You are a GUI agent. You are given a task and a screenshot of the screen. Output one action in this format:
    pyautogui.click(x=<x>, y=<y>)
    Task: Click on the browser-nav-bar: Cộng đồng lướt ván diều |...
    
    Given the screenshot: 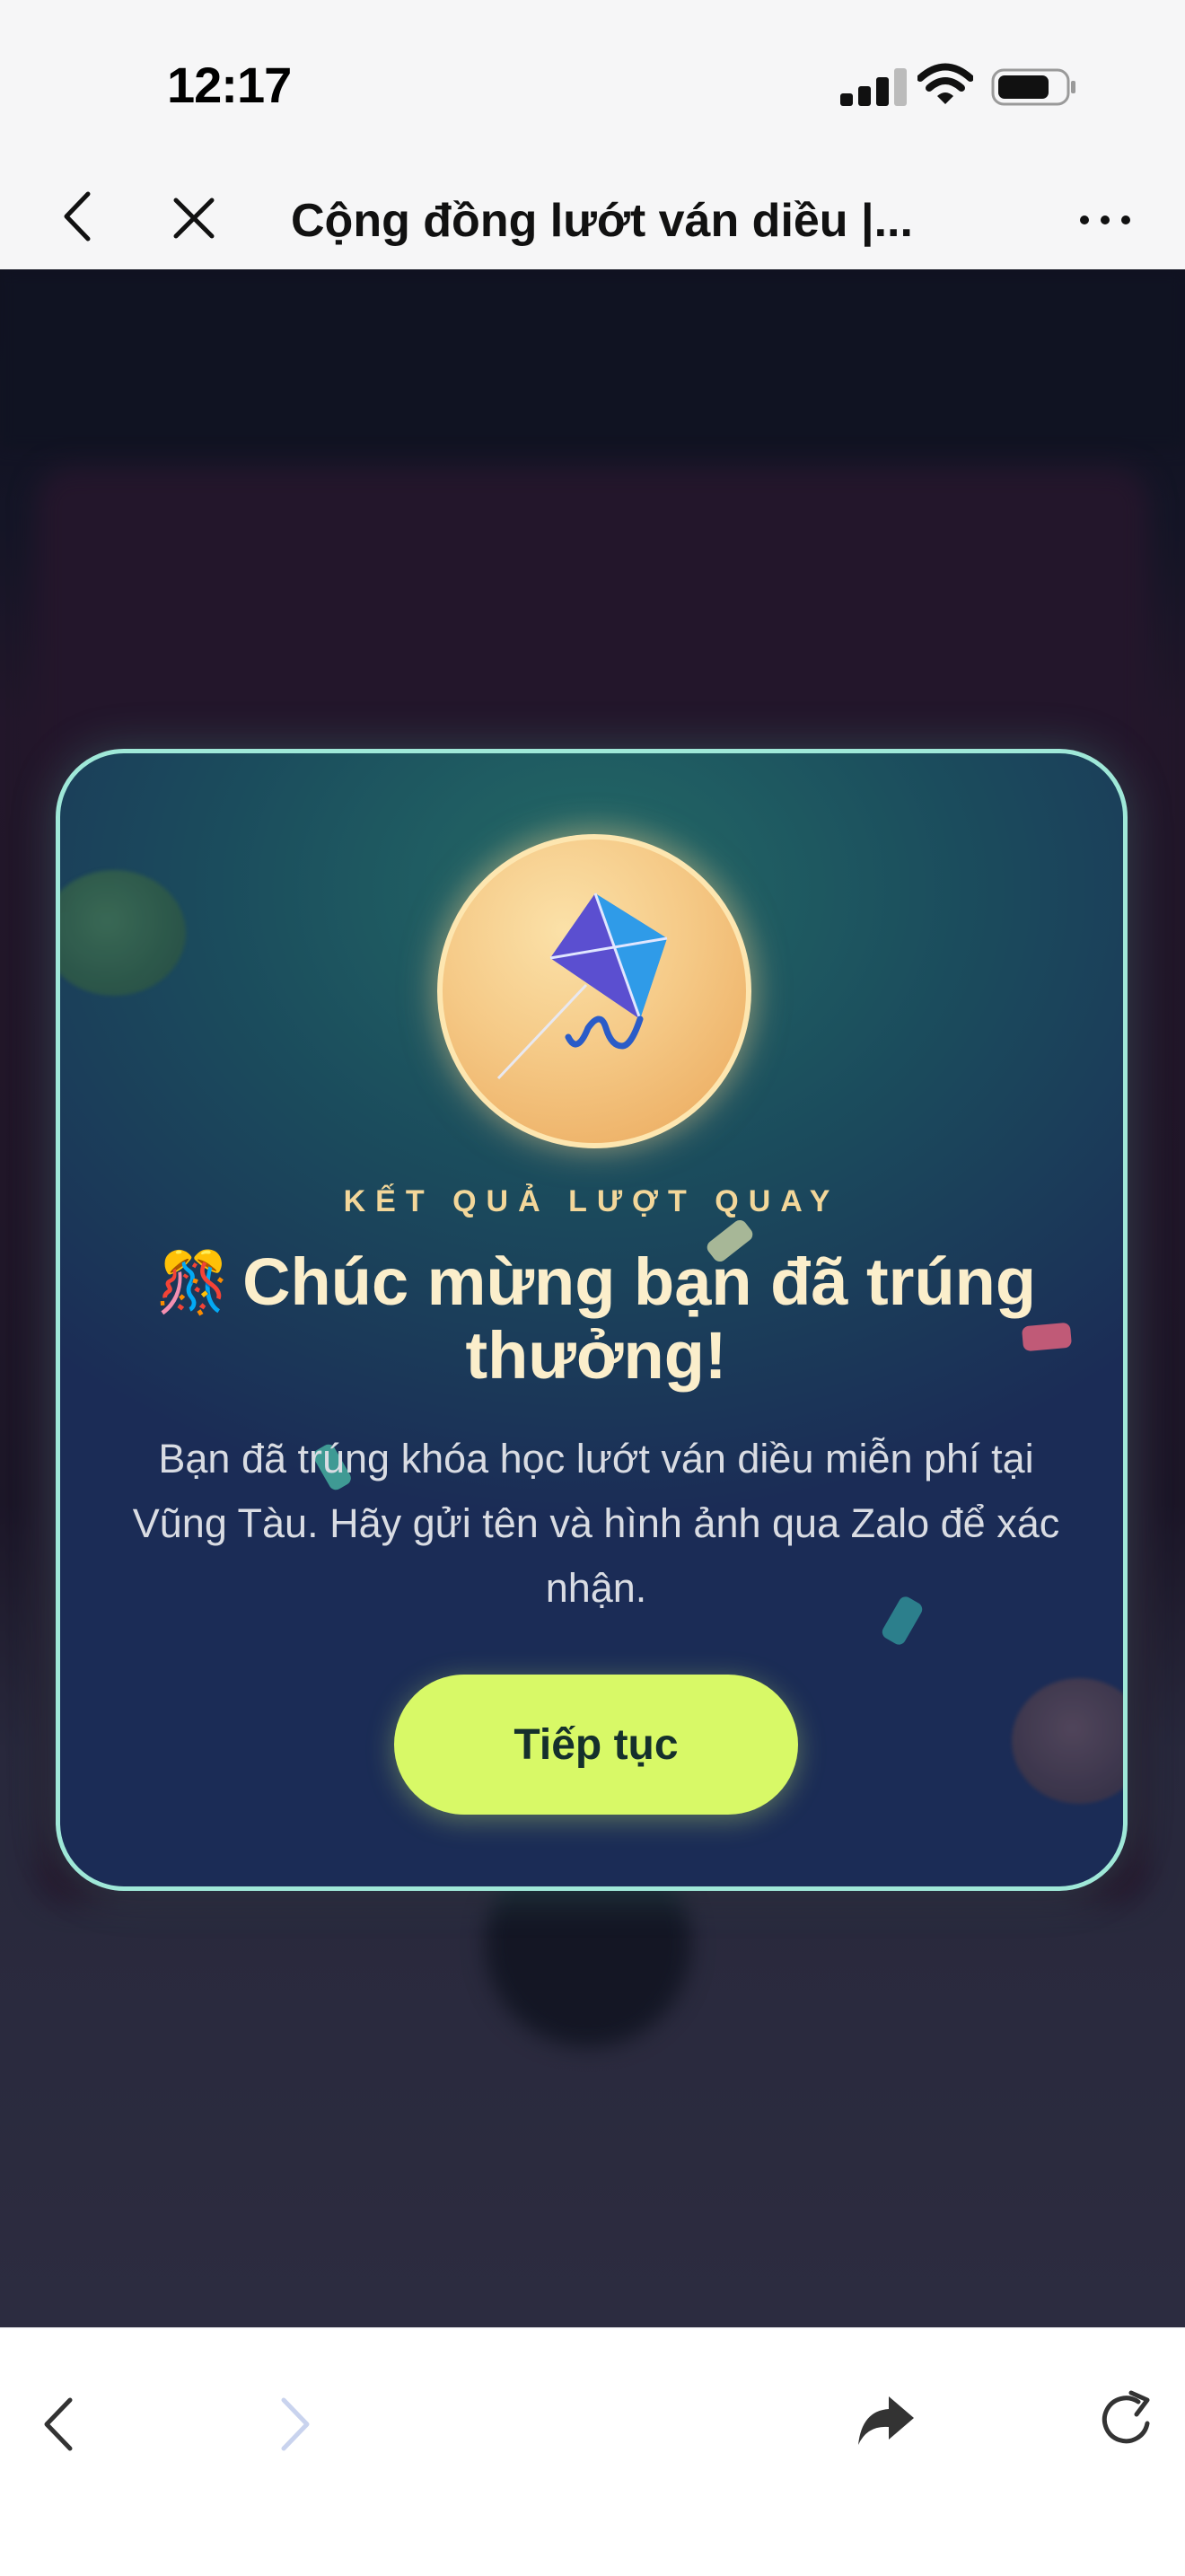 What is the action you would take?
    pyautogui.click(x=592, y=220)
    